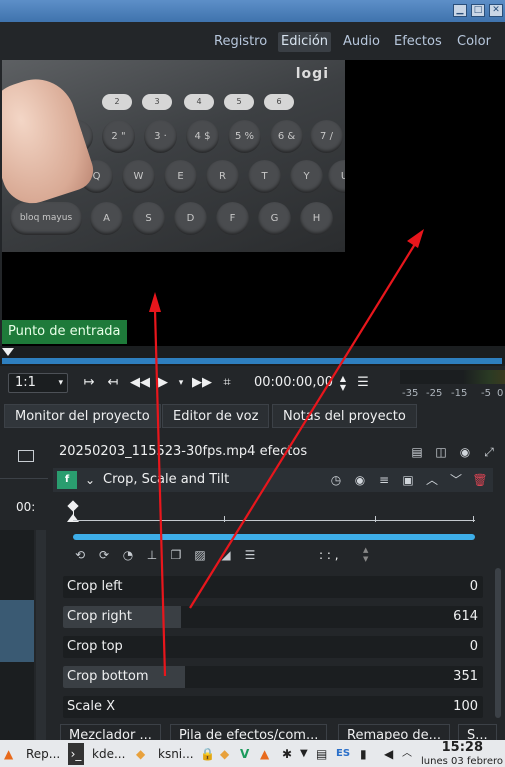 This screenshot has height=767, width=505. What do you see at coordinates (316, 218) in the screenshot?
I see `keyboard-key: H` at bounding box center [316, 218].